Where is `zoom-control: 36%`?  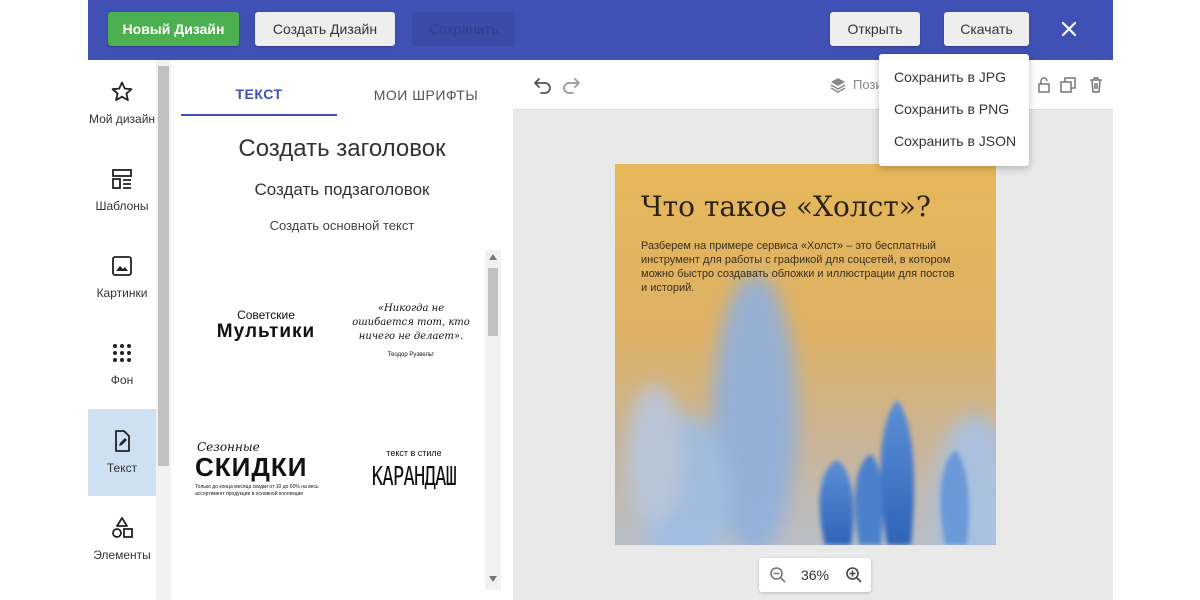
zoom-control: 36% is located at coordinates (815, 575).